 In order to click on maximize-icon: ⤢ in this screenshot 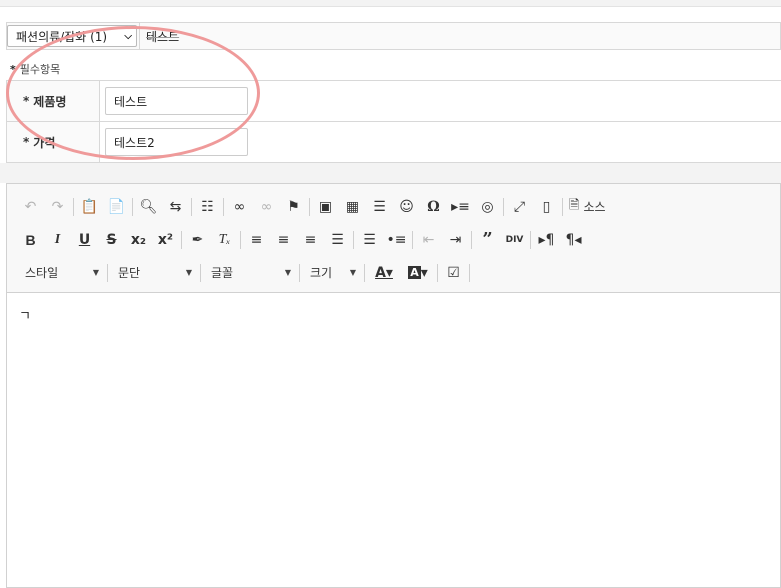, I will do `click(519, 207)`.